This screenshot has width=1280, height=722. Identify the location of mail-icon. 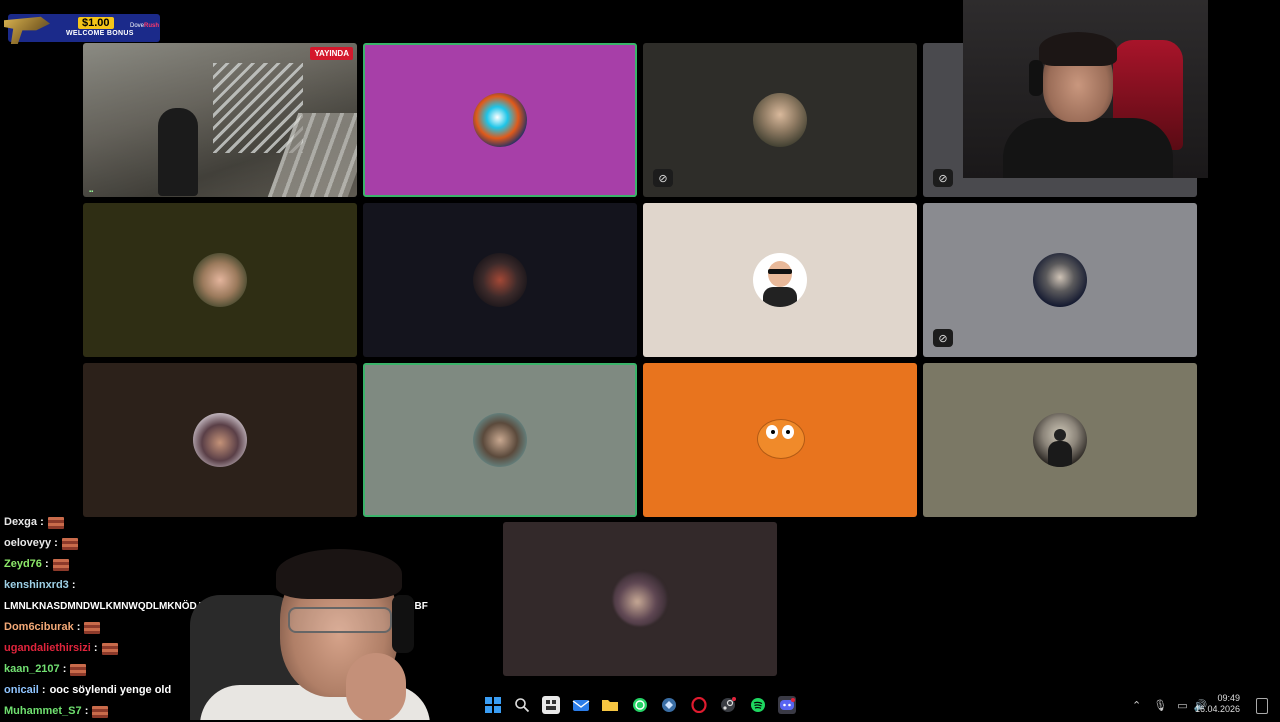
(581, 705).